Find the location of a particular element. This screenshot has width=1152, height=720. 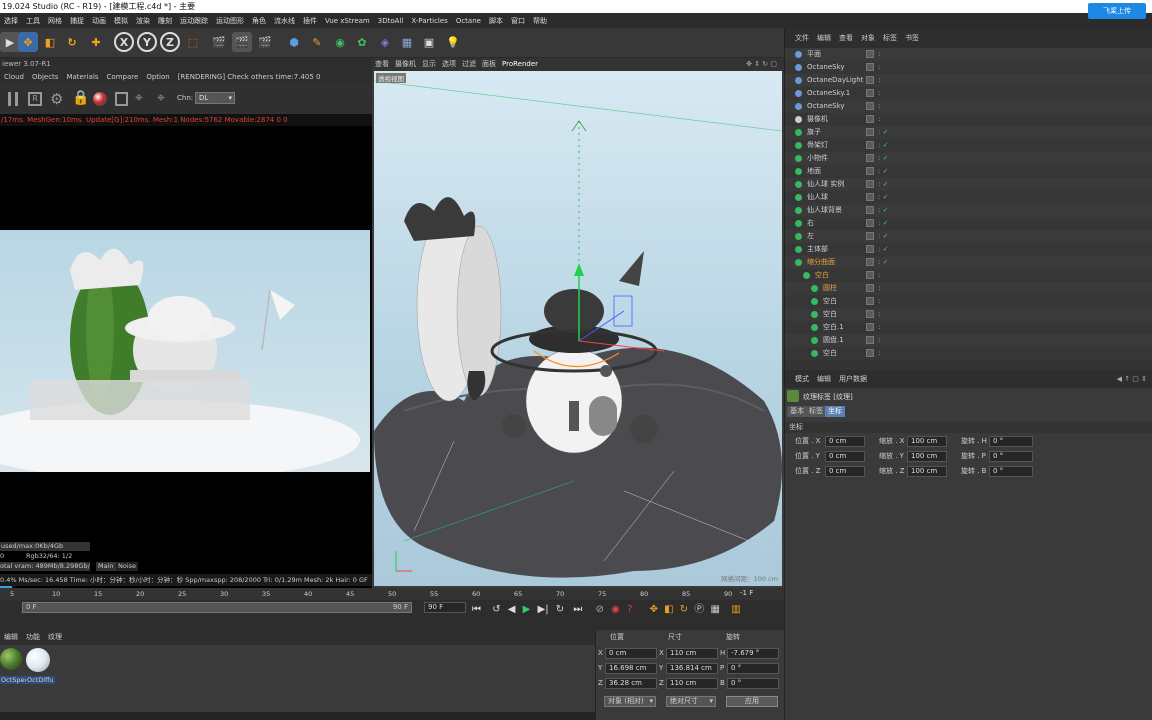

coord-position-field: 16.698 cm is located at coordinates (631, 668).